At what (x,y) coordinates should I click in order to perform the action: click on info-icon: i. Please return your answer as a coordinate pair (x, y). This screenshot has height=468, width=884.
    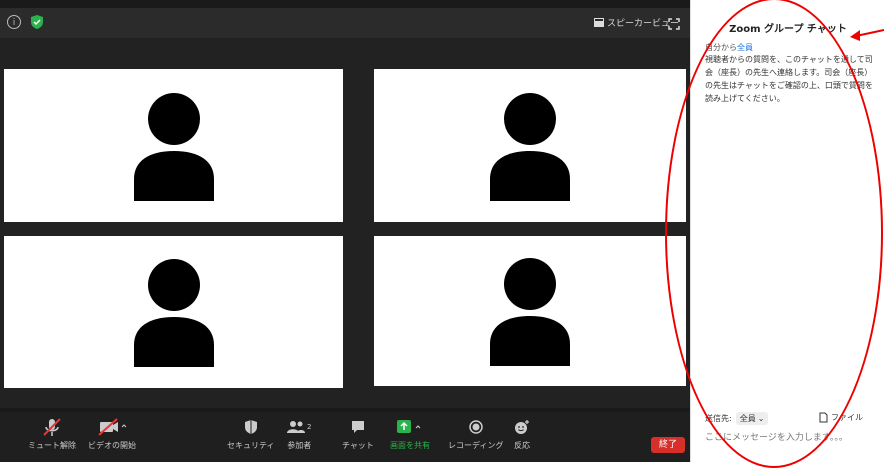
    Looking at the image, I should click on (14, 22).